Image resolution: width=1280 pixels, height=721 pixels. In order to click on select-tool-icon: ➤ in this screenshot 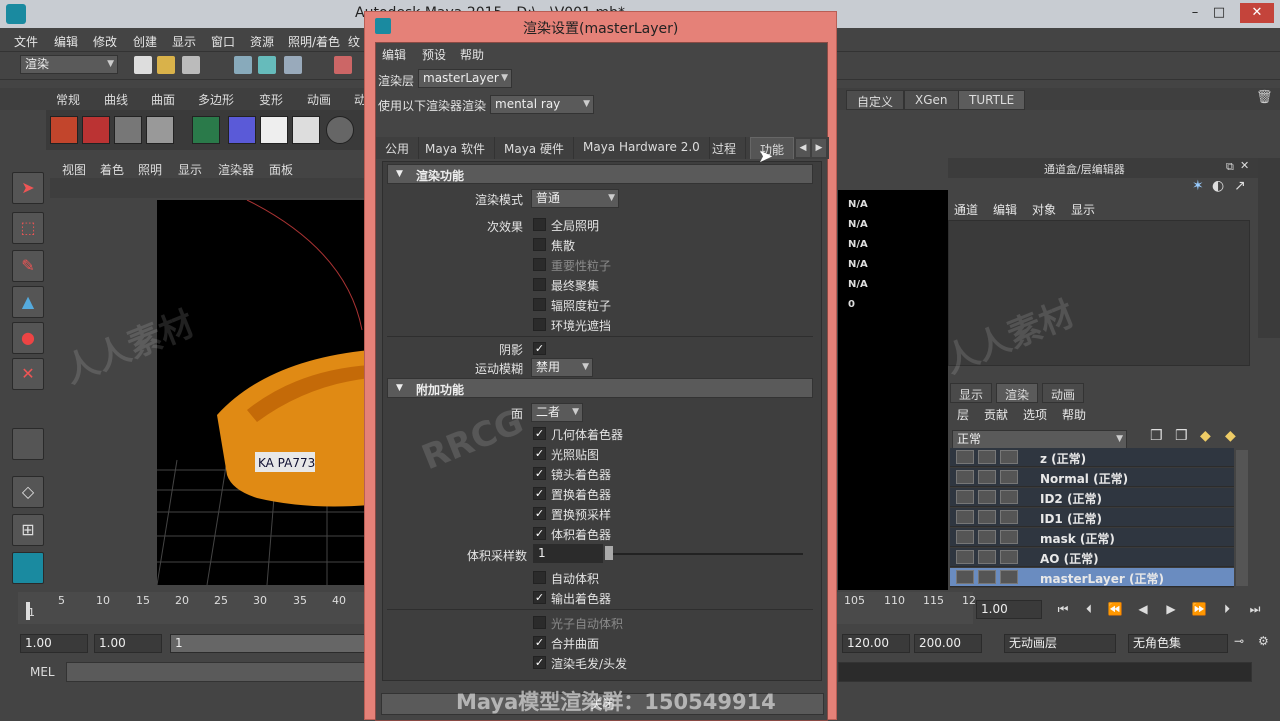, I will do `click(28, 188)`.